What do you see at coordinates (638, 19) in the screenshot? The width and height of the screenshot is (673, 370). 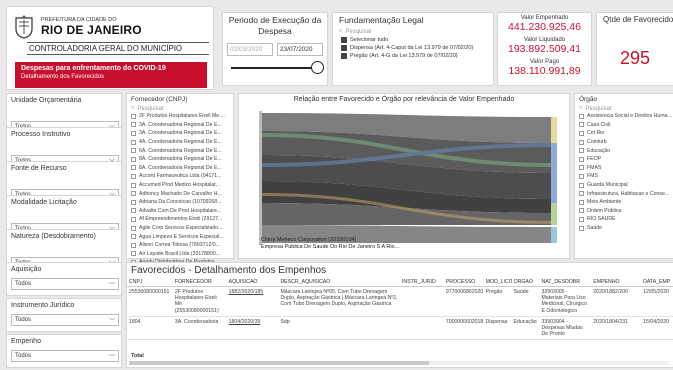 I see `kpi-qtde-label: Qtde de Favorecidos` at bounding box center [638, 19].